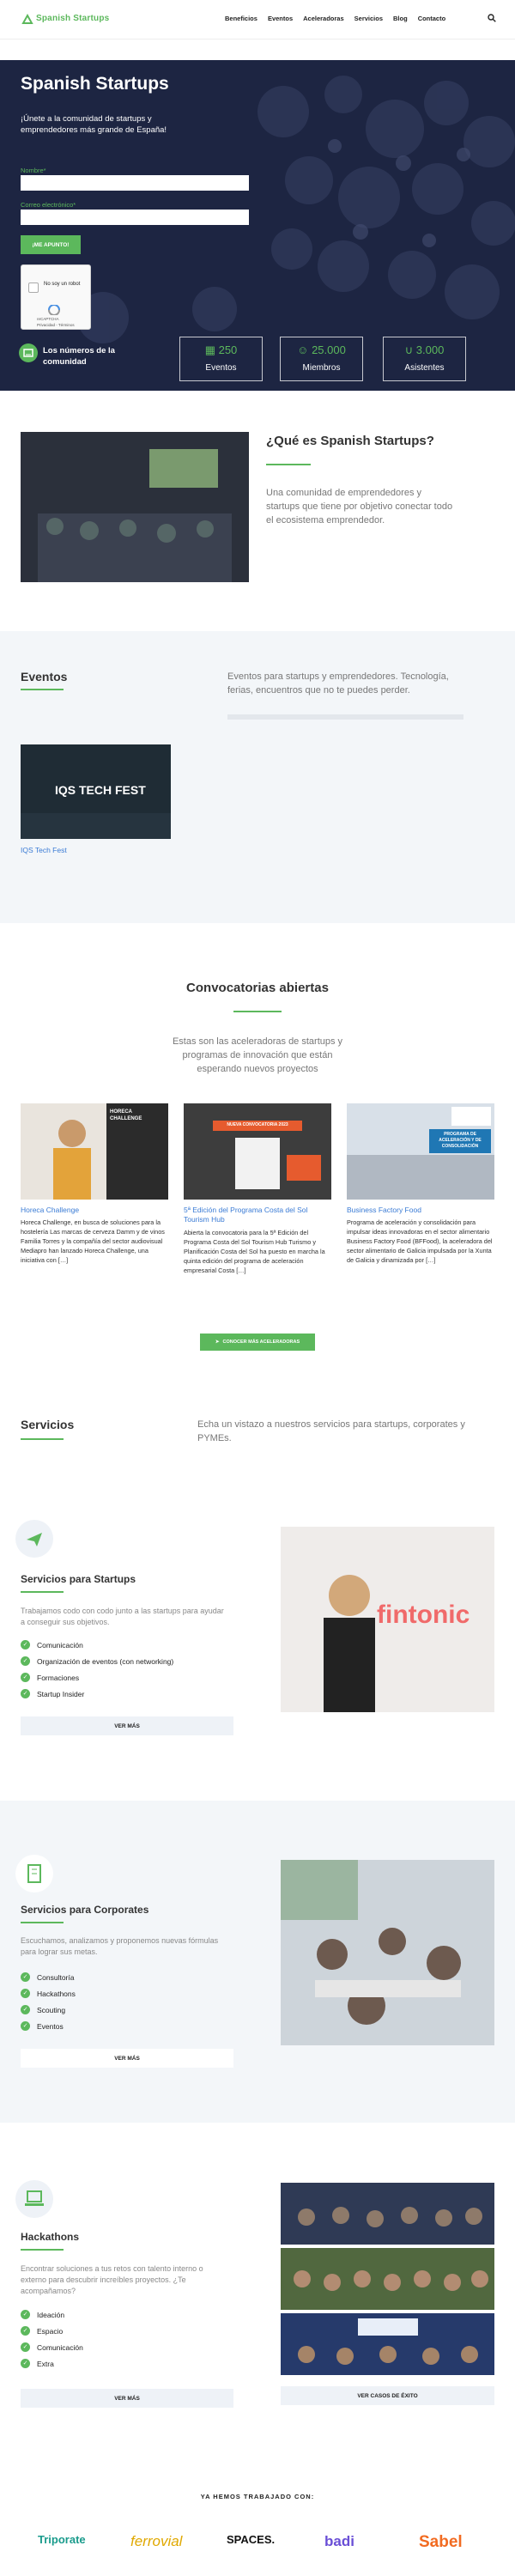 This screenshot has width=515, height=2576. Describe the element at coordinates (44, 676) in the screenshot. I see `events-title: Eventos` at that location.